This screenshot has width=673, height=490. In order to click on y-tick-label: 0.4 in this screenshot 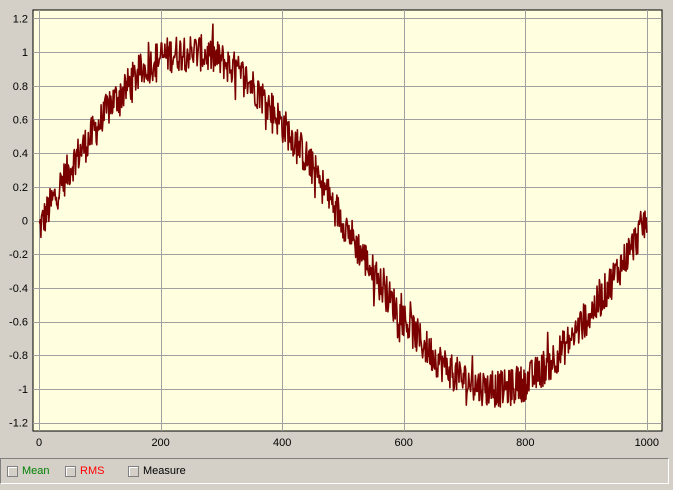, I will do `click(20, 154)`.